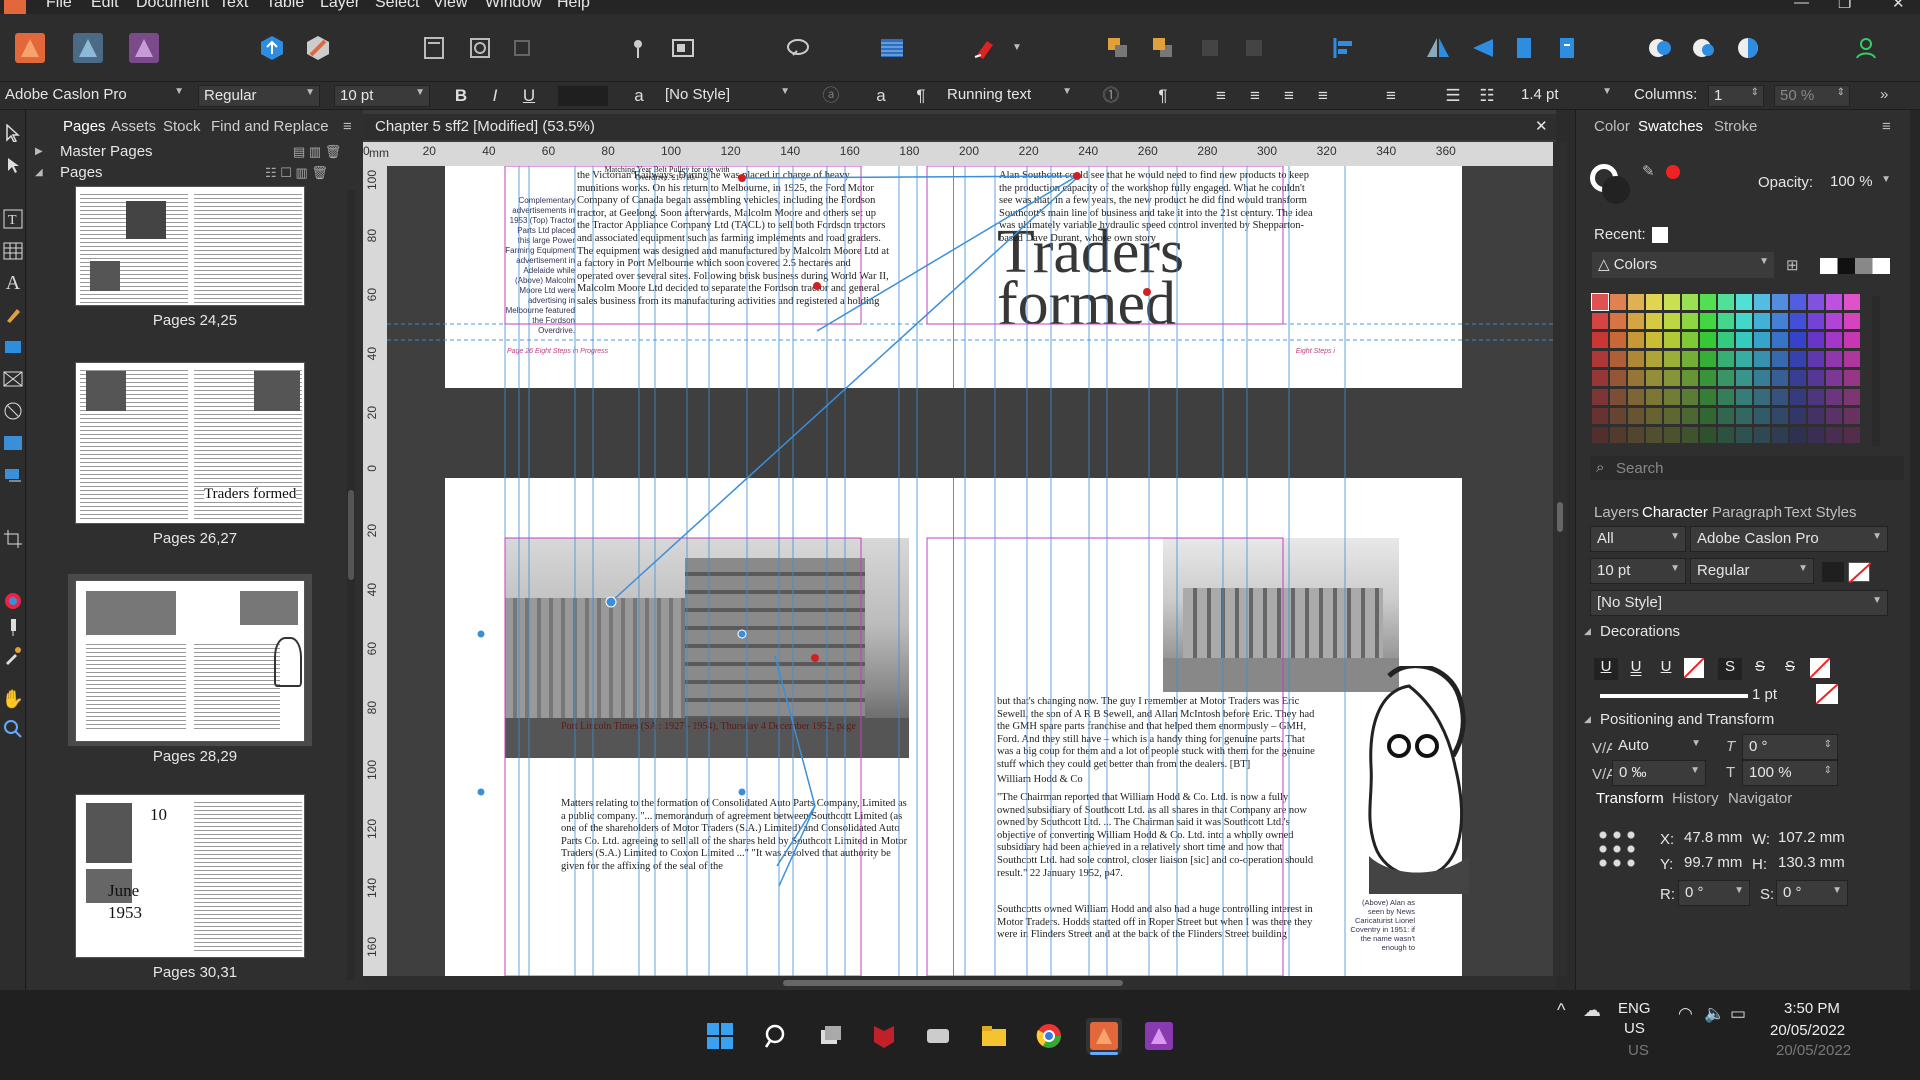 This screenshot has width=1920, height=1080. What do you see at coordinates (959, 127) in the screenshot?
I see `document-tab: Chapter 5 sff2 [Modified] (53.5%) ✕` at bounding box center [959, 127].